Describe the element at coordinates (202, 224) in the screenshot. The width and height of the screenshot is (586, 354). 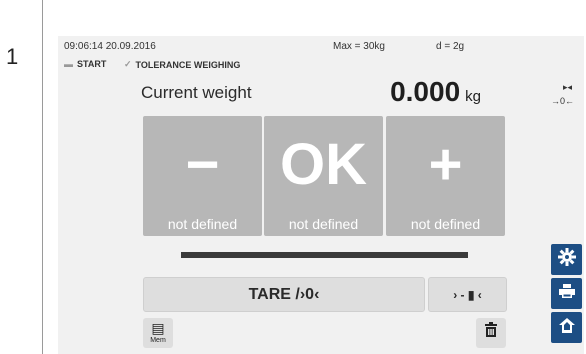
I see `tolerance-minus-label: not defined` at that location.